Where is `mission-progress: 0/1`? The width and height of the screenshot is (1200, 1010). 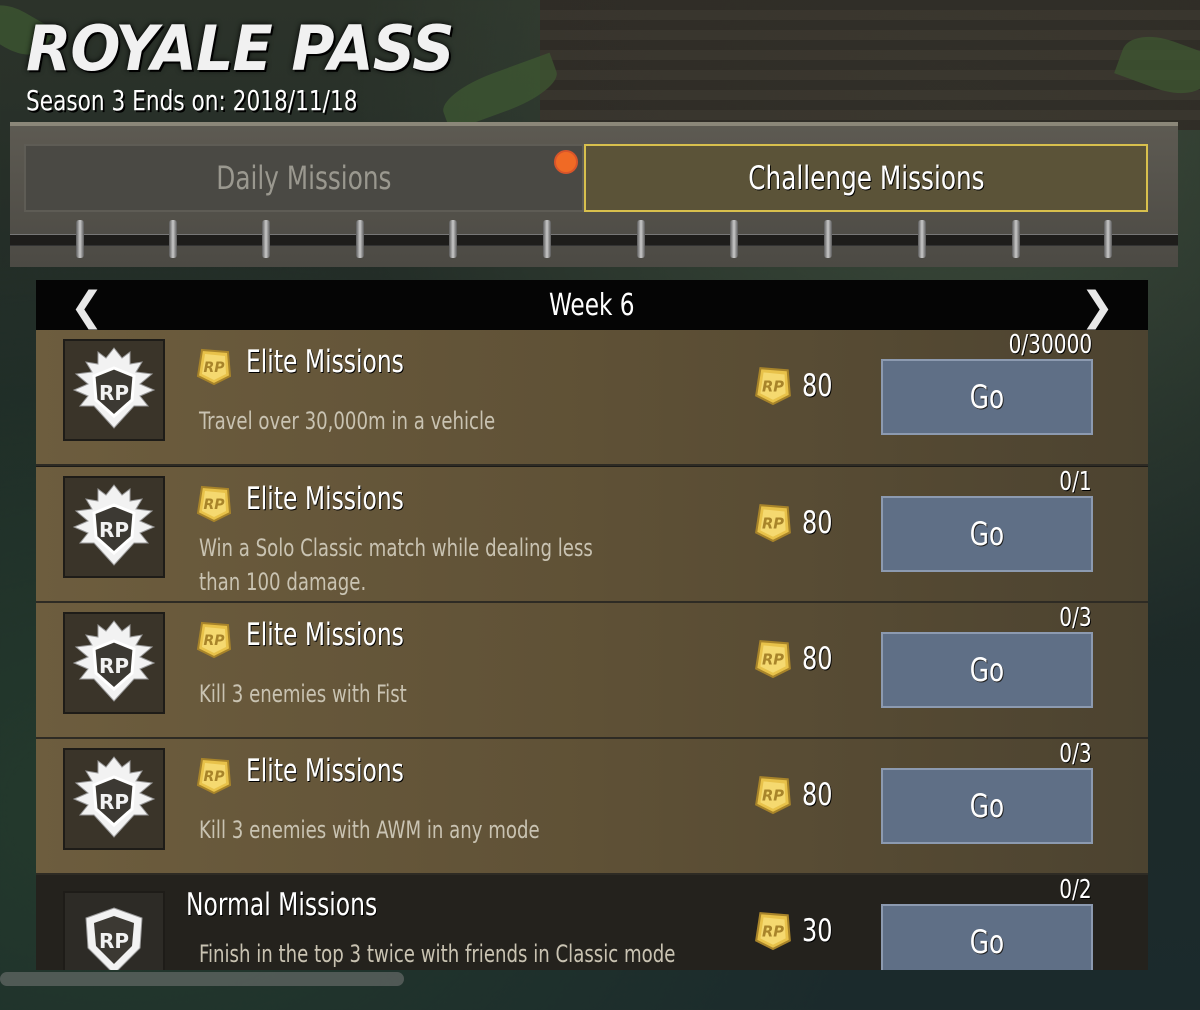 mission-progress: 0/1 is located at coordinates (1075, 482).